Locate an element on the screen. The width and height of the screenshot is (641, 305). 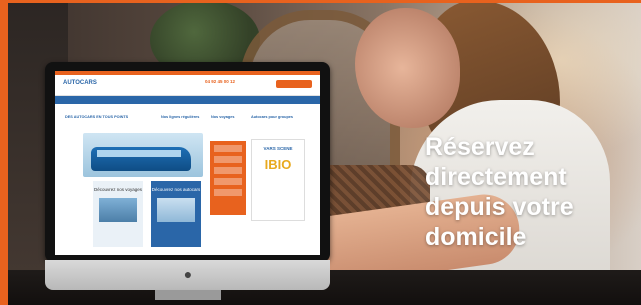
voyages-card-title: Découvrez nos voyages is located at coordinates (118, 189).